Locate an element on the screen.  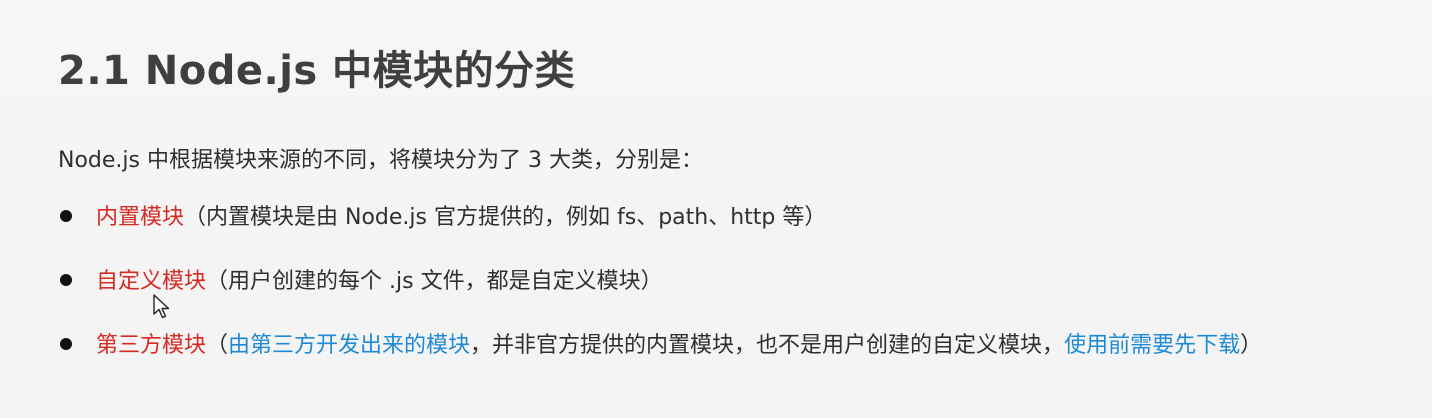
custom-module-label: 自定义模块 is located at coordinates (151, 281).